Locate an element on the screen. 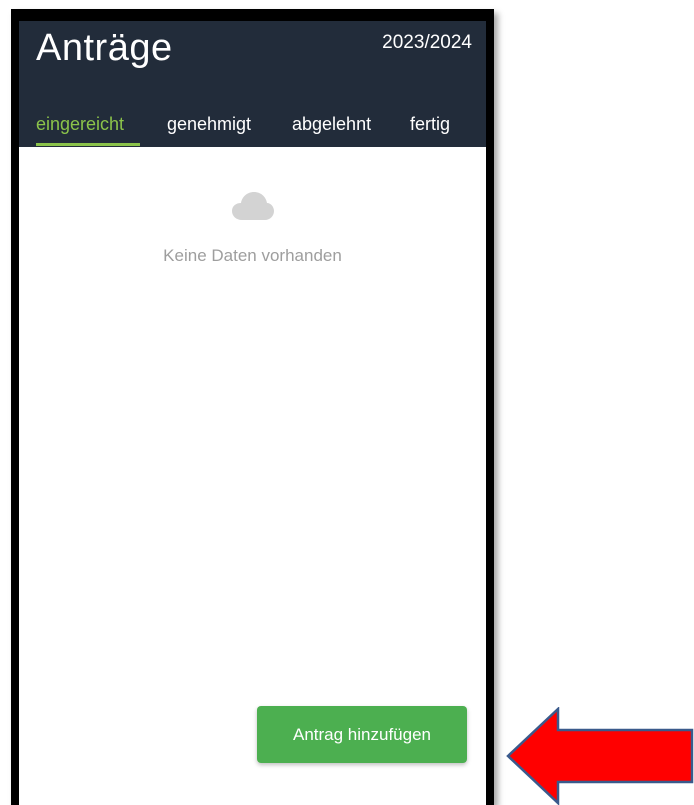 The image size is (694, 805). active-tab-indicator is located at coordinates (88, 144).